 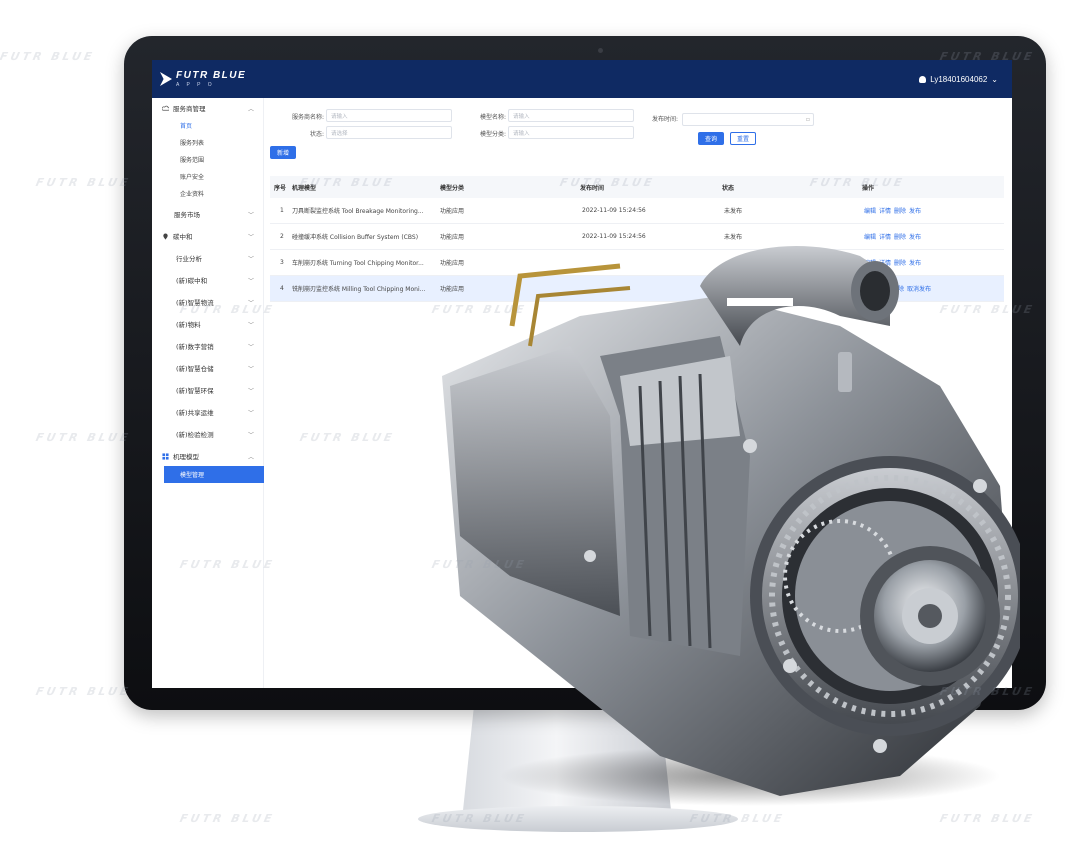 I want to click on sidebar-group-market: 服务市场 ﹀, so click(x=208, y=214).